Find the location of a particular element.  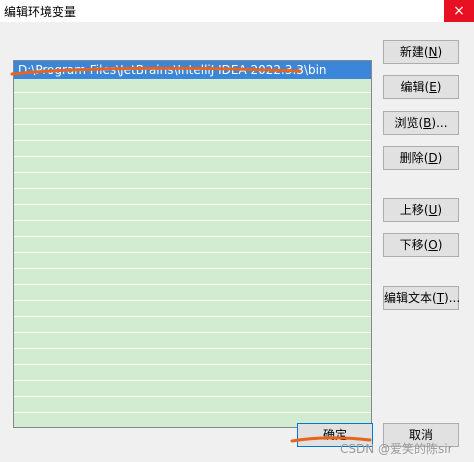

close-icon: × is located at coordinates (459, 11).